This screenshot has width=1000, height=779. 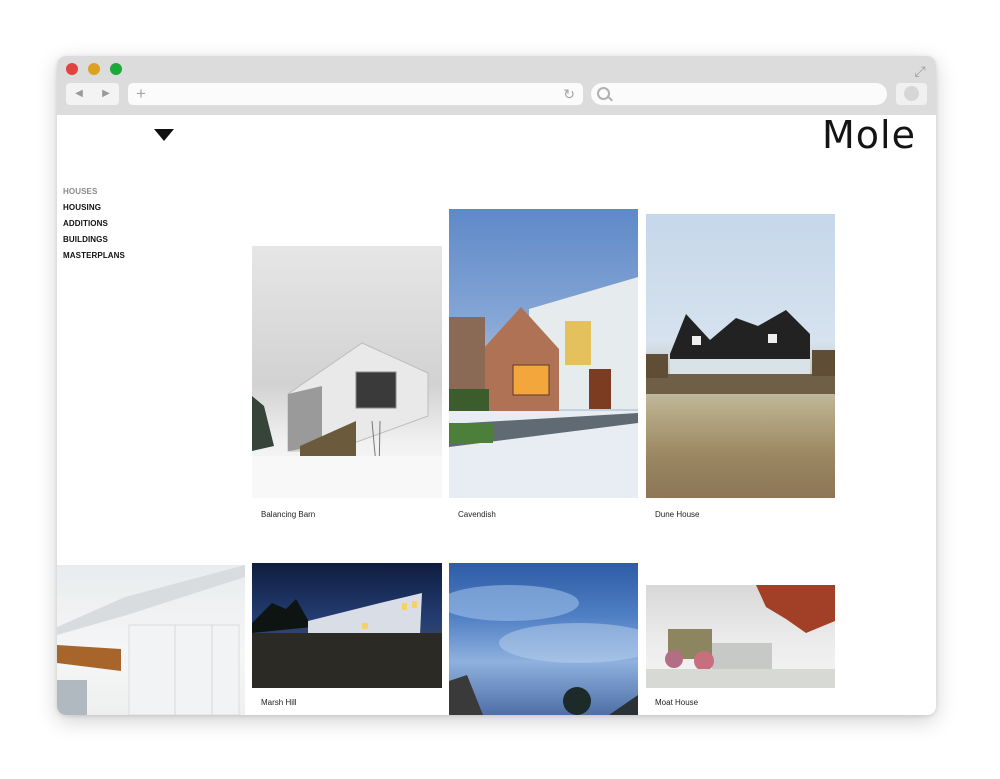 I want to click on forward-button: ▶, so click(x=106, y=94).